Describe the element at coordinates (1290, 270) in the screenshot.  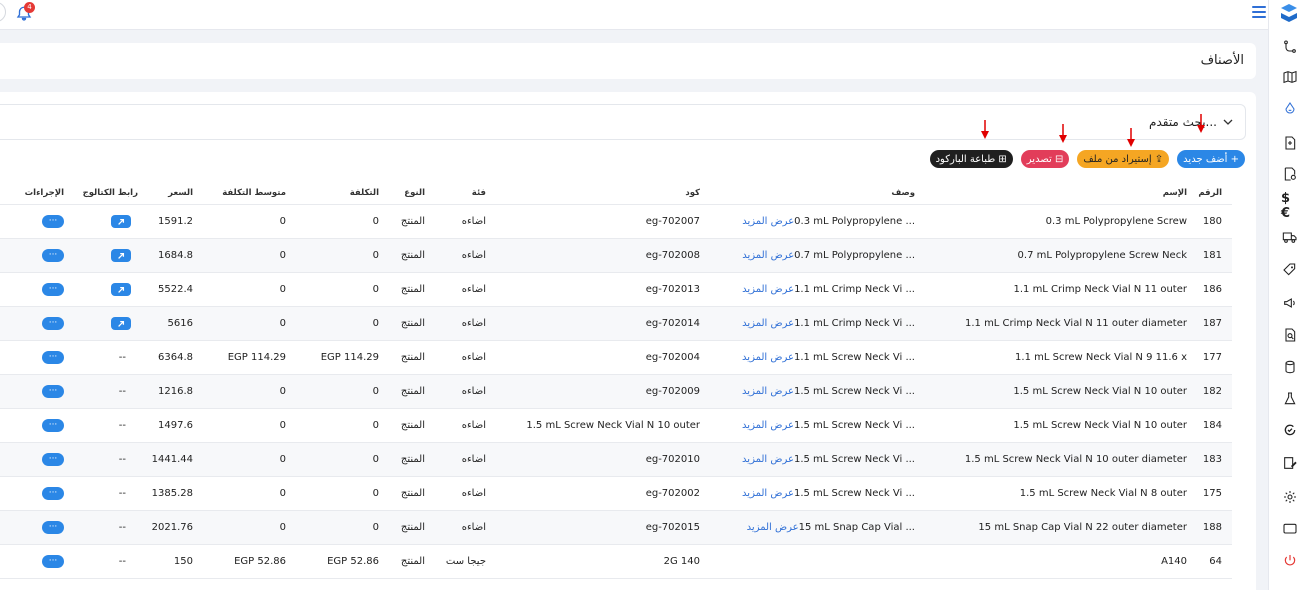
I see `sidebar-item-tags` at that location.